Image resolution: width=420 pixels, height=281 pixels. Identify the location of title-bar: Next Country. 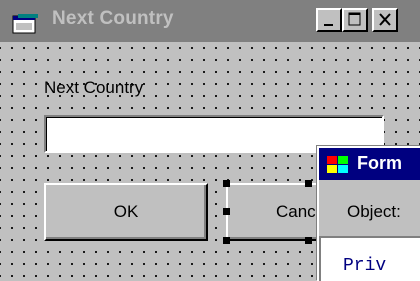
(210, 21).